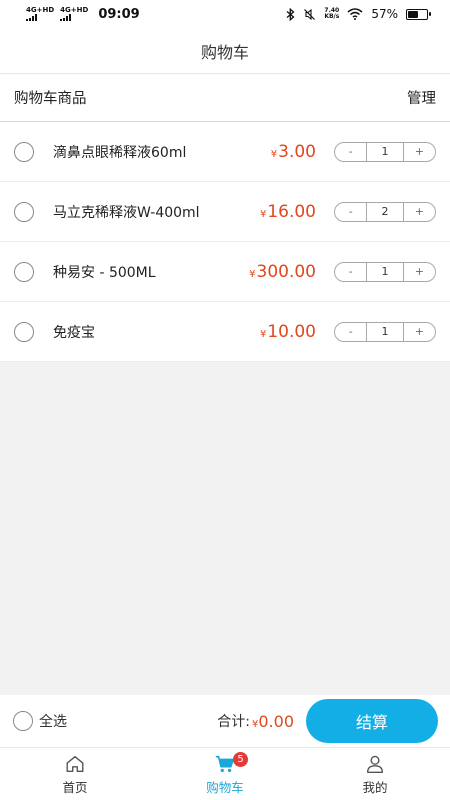  What do you see at coordinates (225, 51) in the screenshot?
I see `page-title: 购物车` at bounding box center [225, 51].